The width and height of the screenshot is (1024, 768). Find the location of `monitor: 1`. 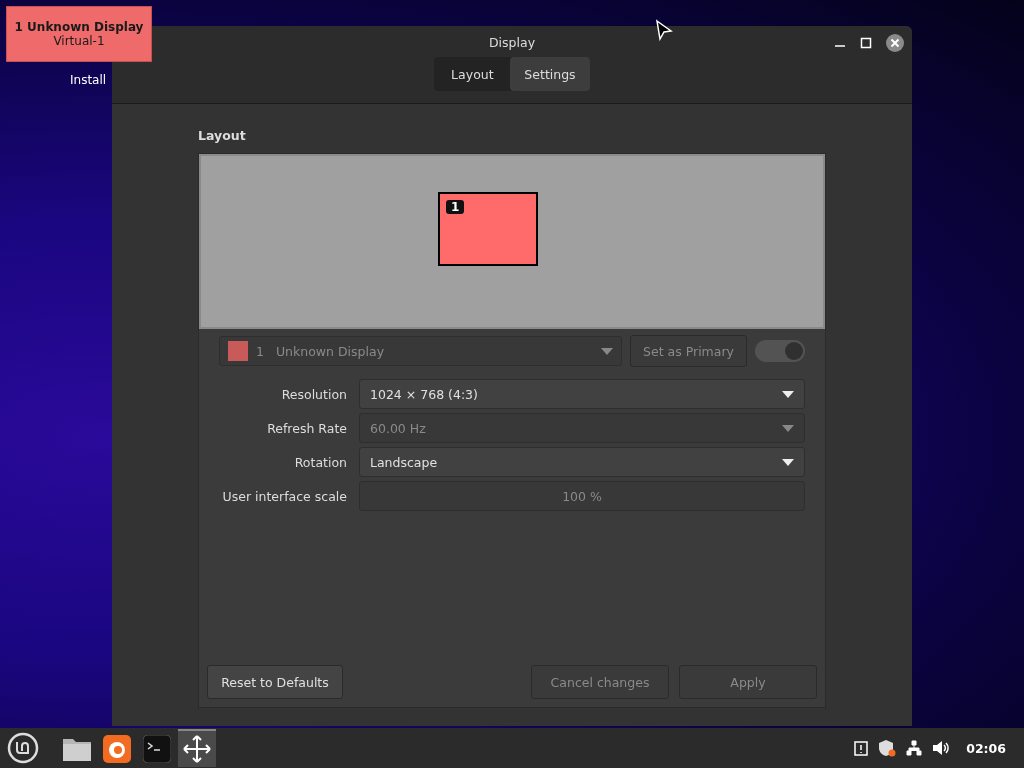

monitor: 1 is located at coordinates (488, 229).